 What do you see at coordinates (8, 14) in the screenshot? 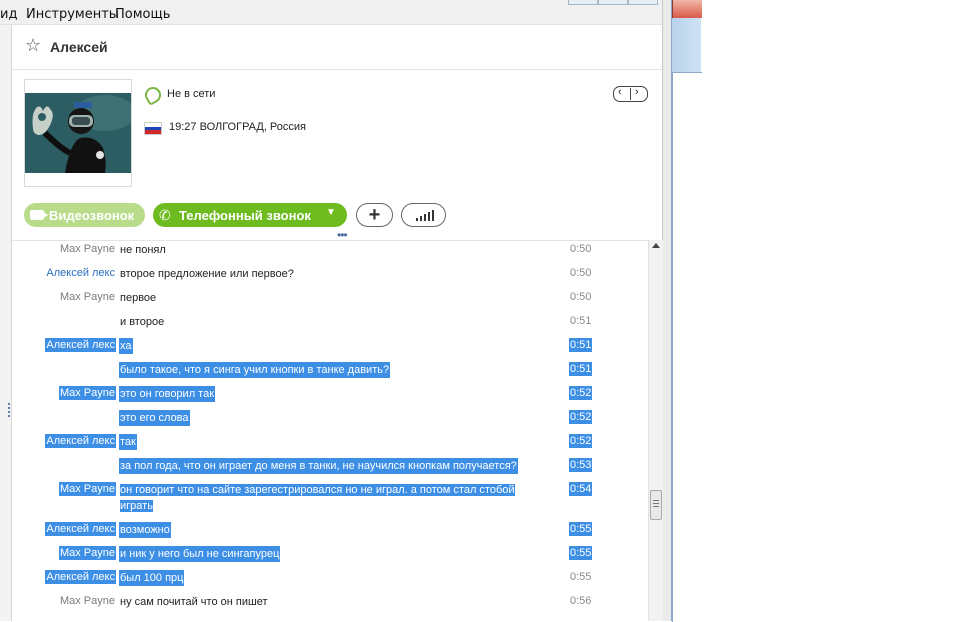
I see `menu-view: ид` at bounding box center [8, 14].